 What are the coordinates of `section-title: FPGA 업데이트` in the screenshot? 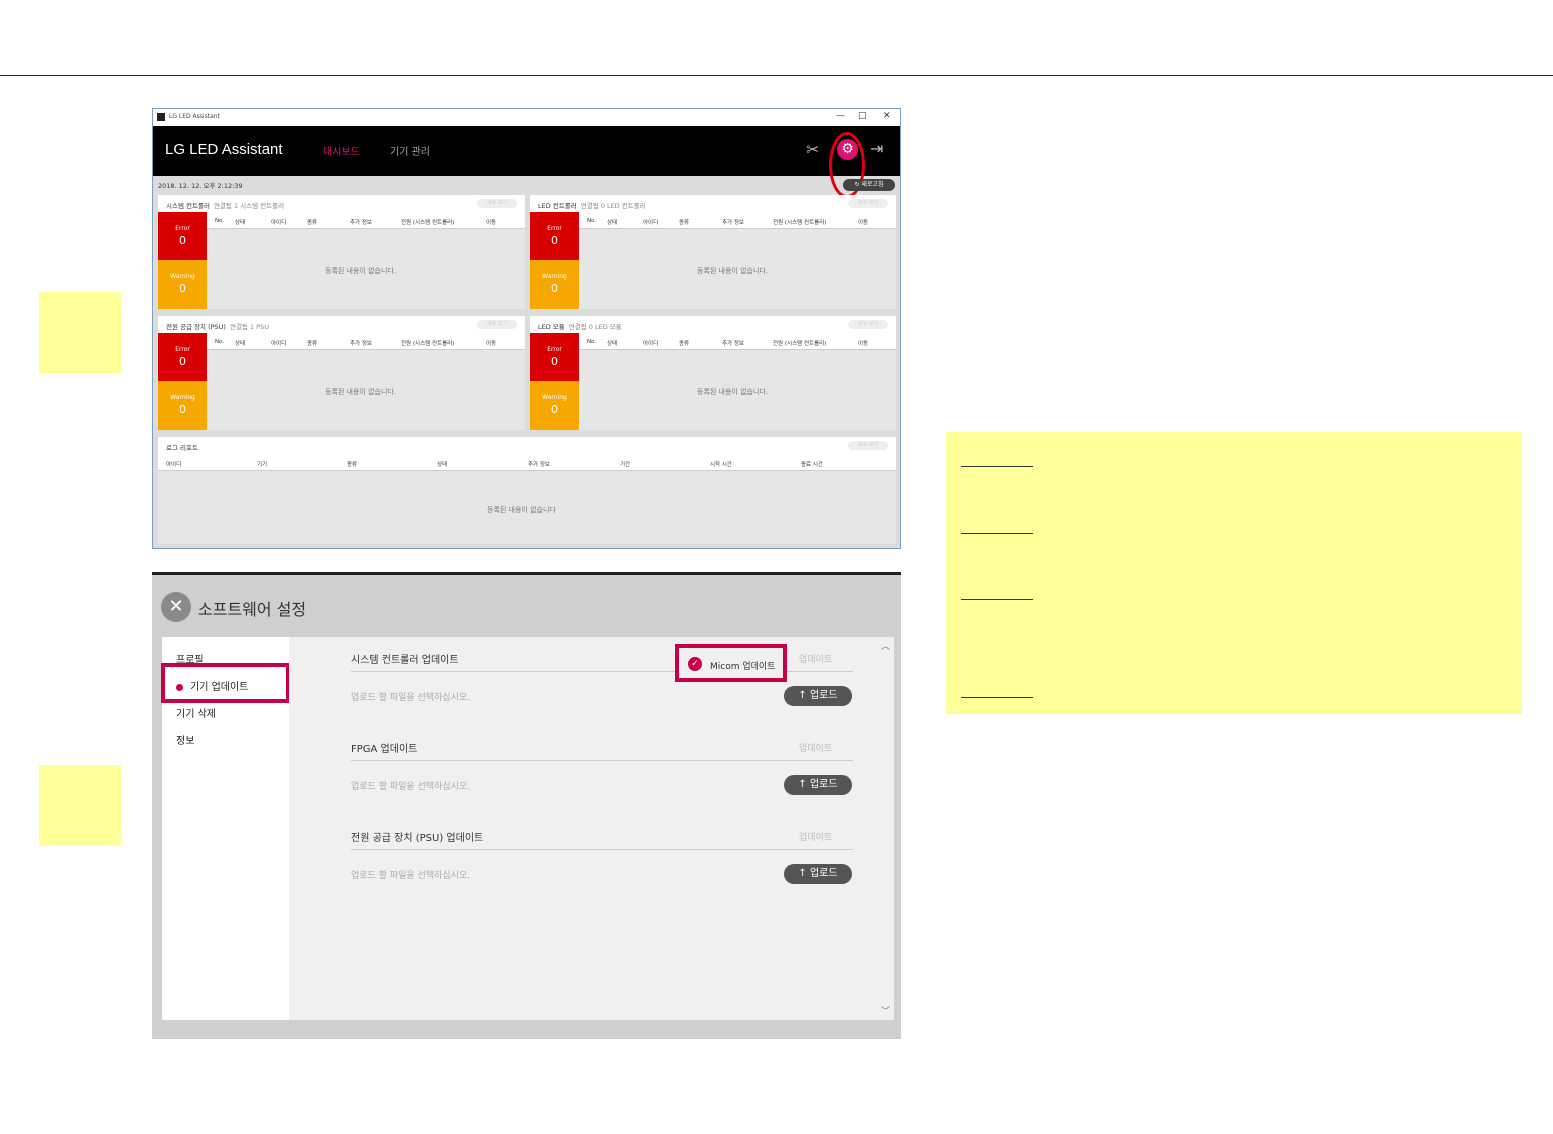 It's located at (384, 749).